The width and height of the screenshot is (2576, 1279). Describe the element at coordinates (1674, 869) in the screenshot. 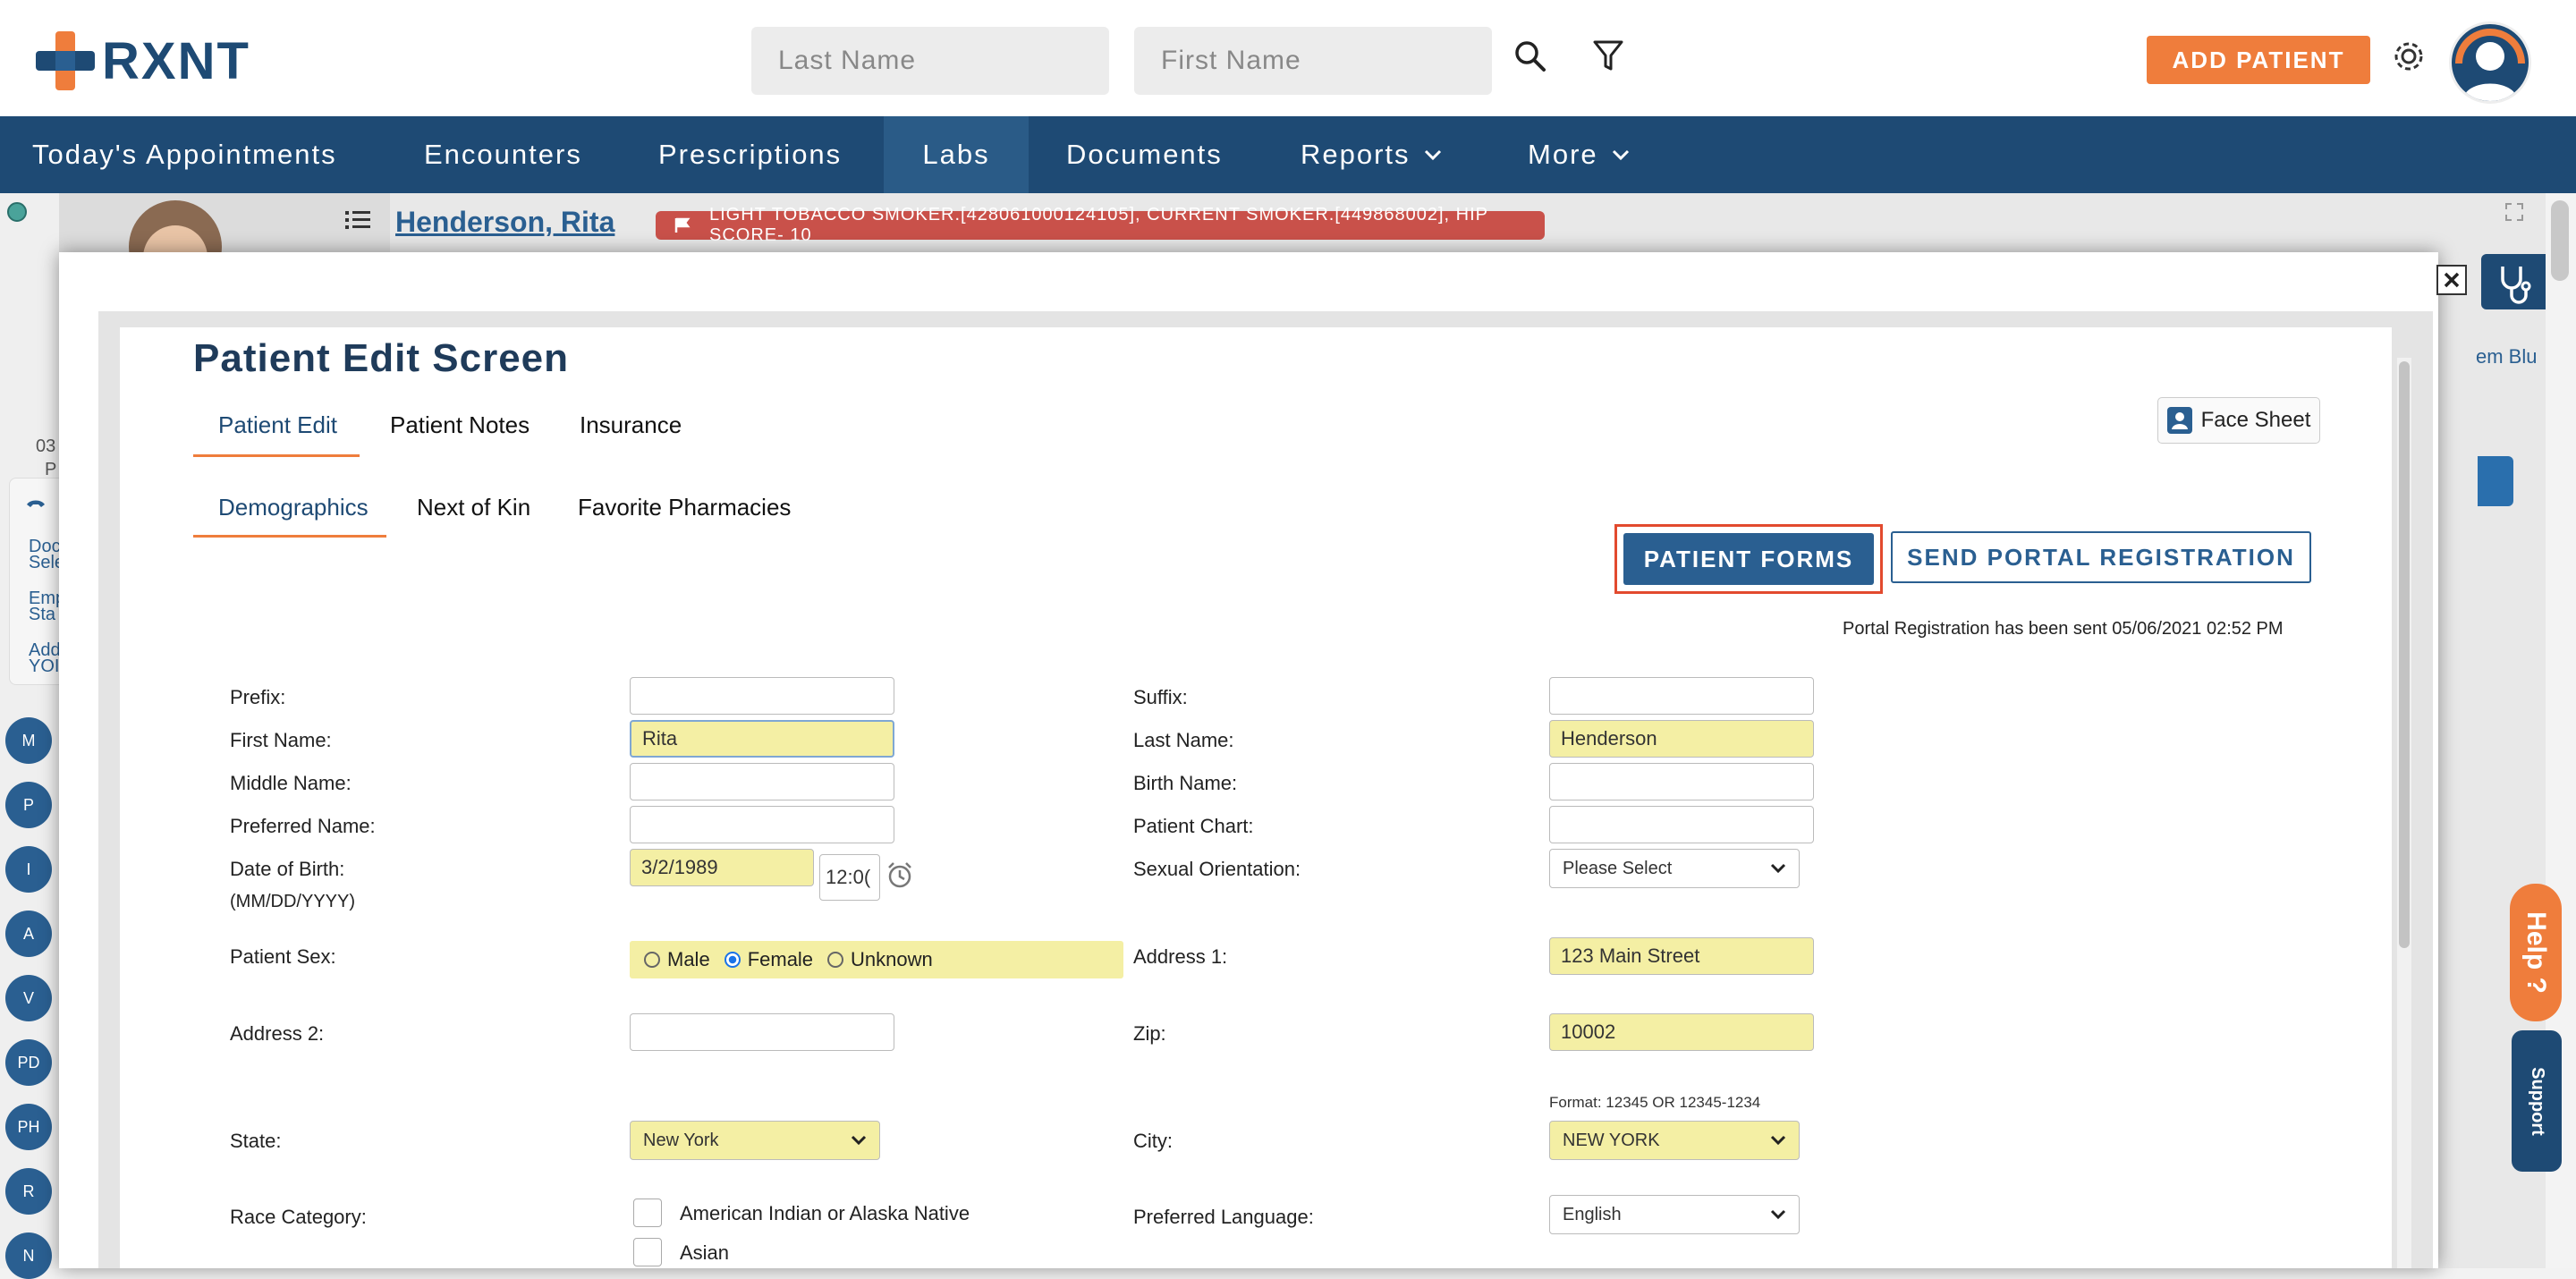

I see `sexual-orientation-select: Please Select` at that location.